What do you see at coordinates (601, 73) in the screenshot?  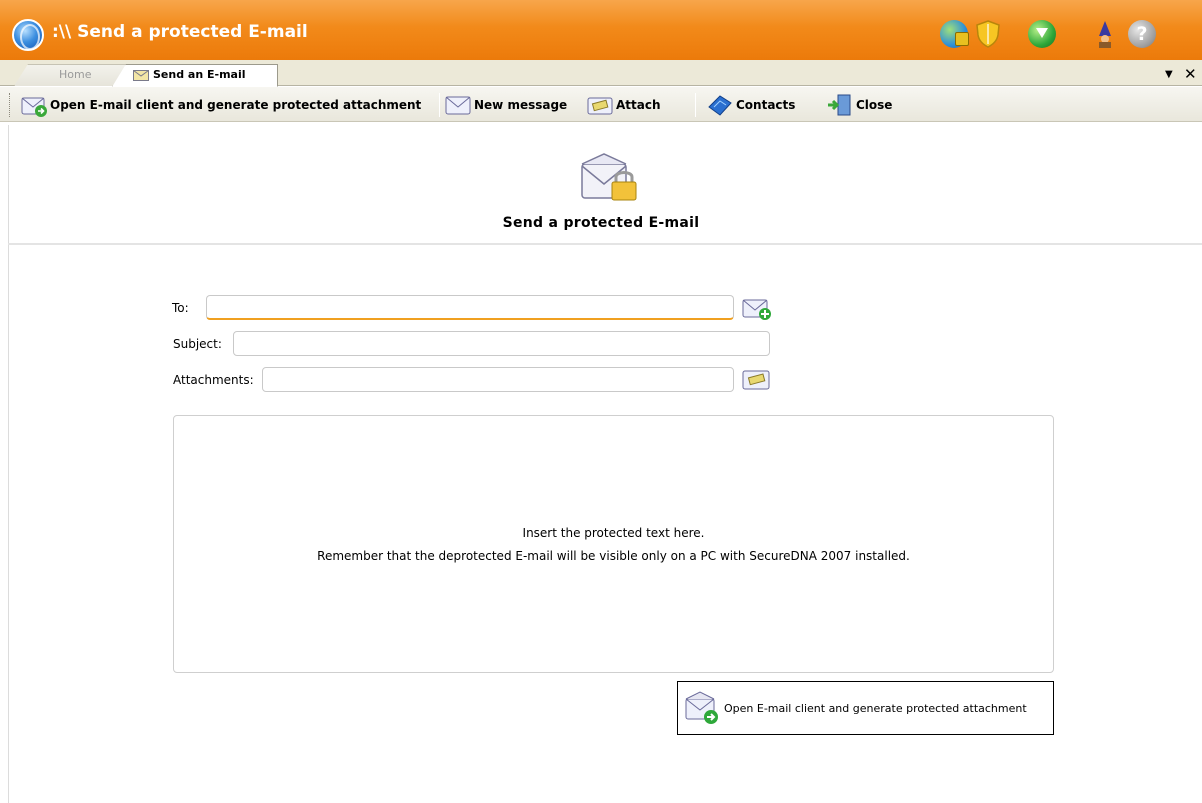 I see `tab-strip: Home Send an E-mail` at bounding box center [601, 73].